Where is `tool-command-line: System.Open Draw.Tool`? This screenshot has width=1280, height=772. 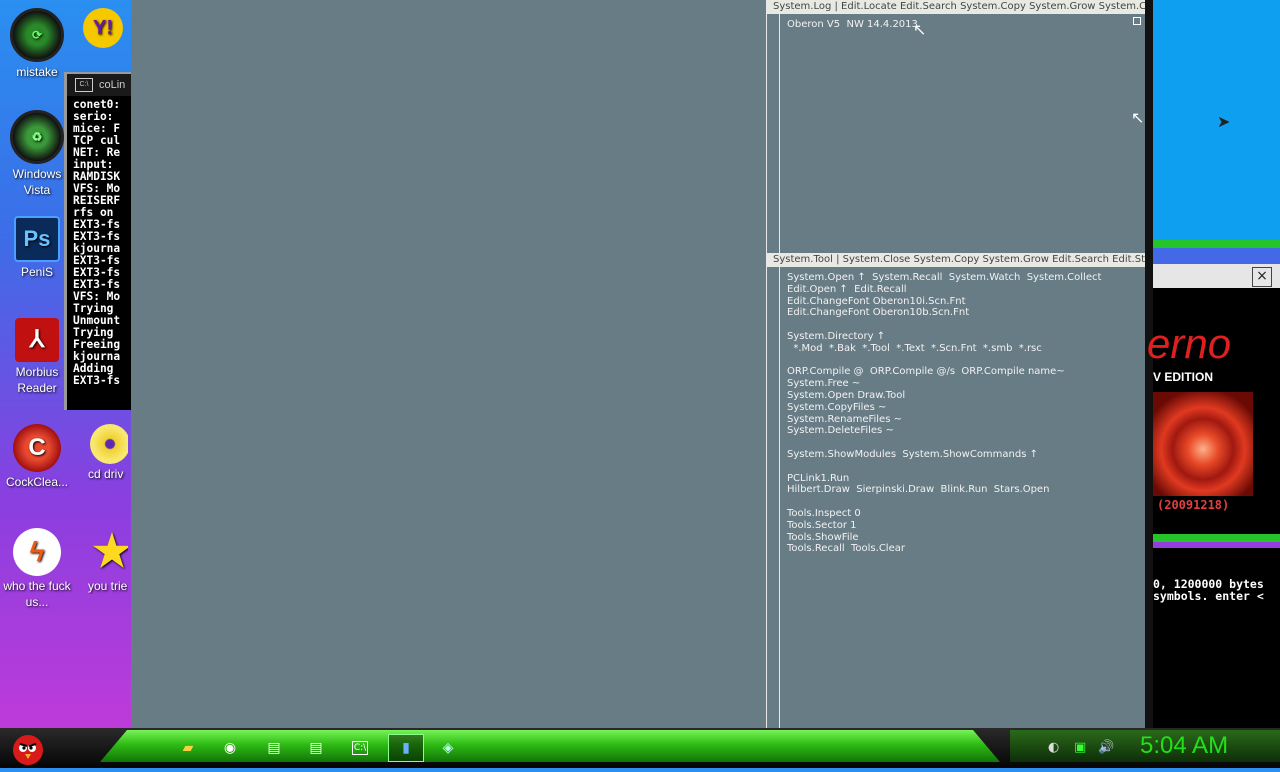
tool-command-line: System.Open Draw.Tool is located at coordinates (846, 396).